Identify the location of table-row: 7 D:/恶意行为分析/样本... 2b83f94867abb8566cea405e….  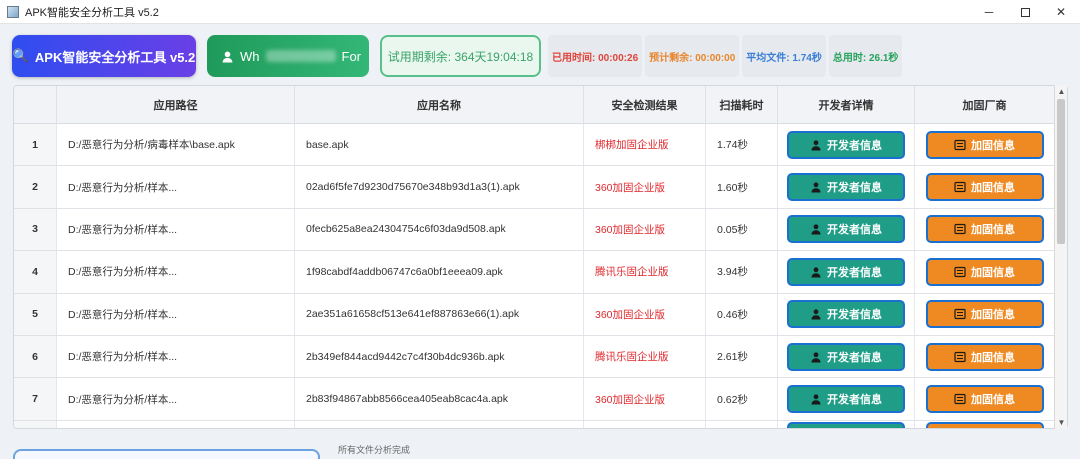
(534, 399).